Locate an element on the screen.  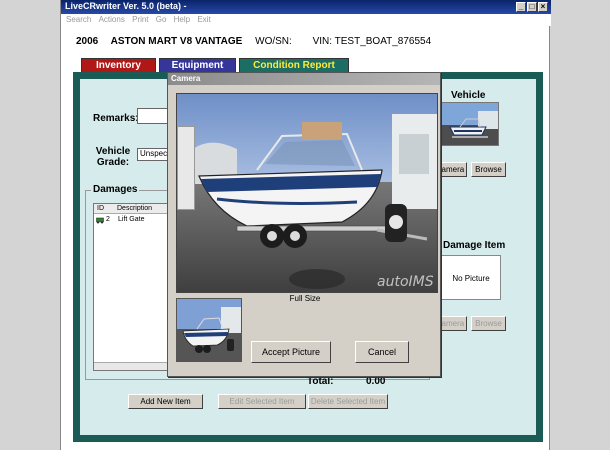
desktop-left is located at coordinates (30, 225).